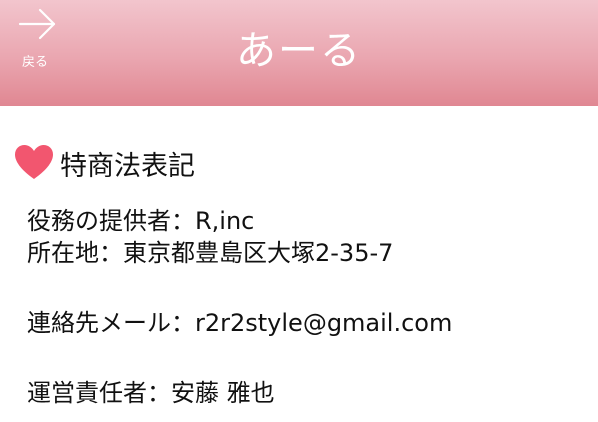 The image size is (598, 422). Describe the element at coordinates (151, 393) in the screenshot. I see `manager-text: 運営責任者：安藤 雅也` at that location.